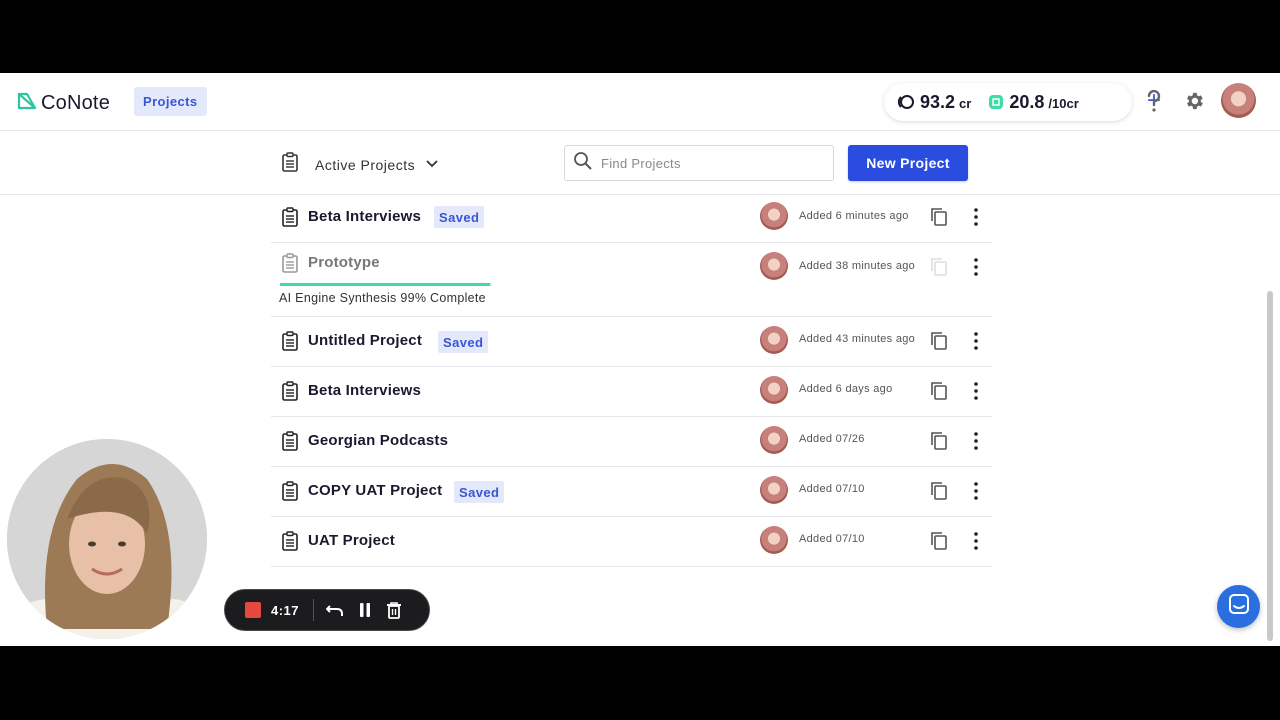 This screenshot has height=720, width=1280. What do you see at coordinates (640, 683) in the screenshot?
I see `video-letterbox-bottom` at bounding box center [640, 683].